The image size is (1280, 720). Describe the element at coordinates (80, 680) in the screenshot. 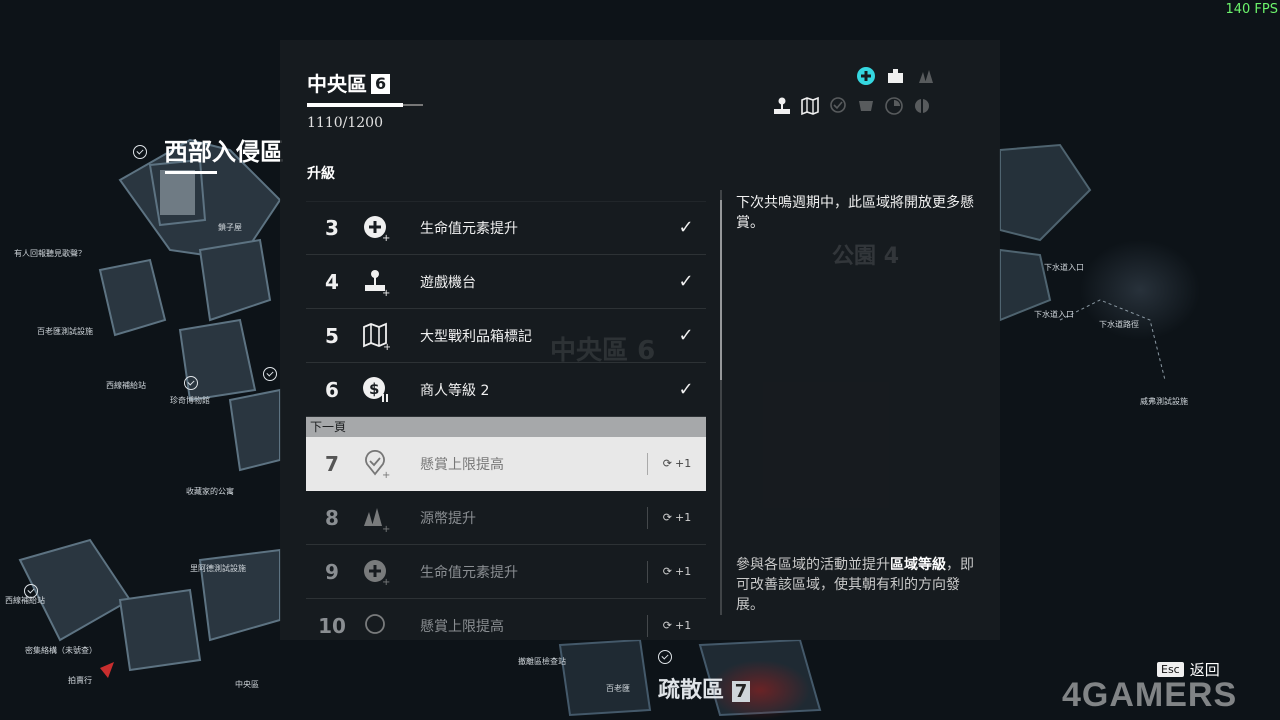

I see `map-label: 拍賣行` at that location.